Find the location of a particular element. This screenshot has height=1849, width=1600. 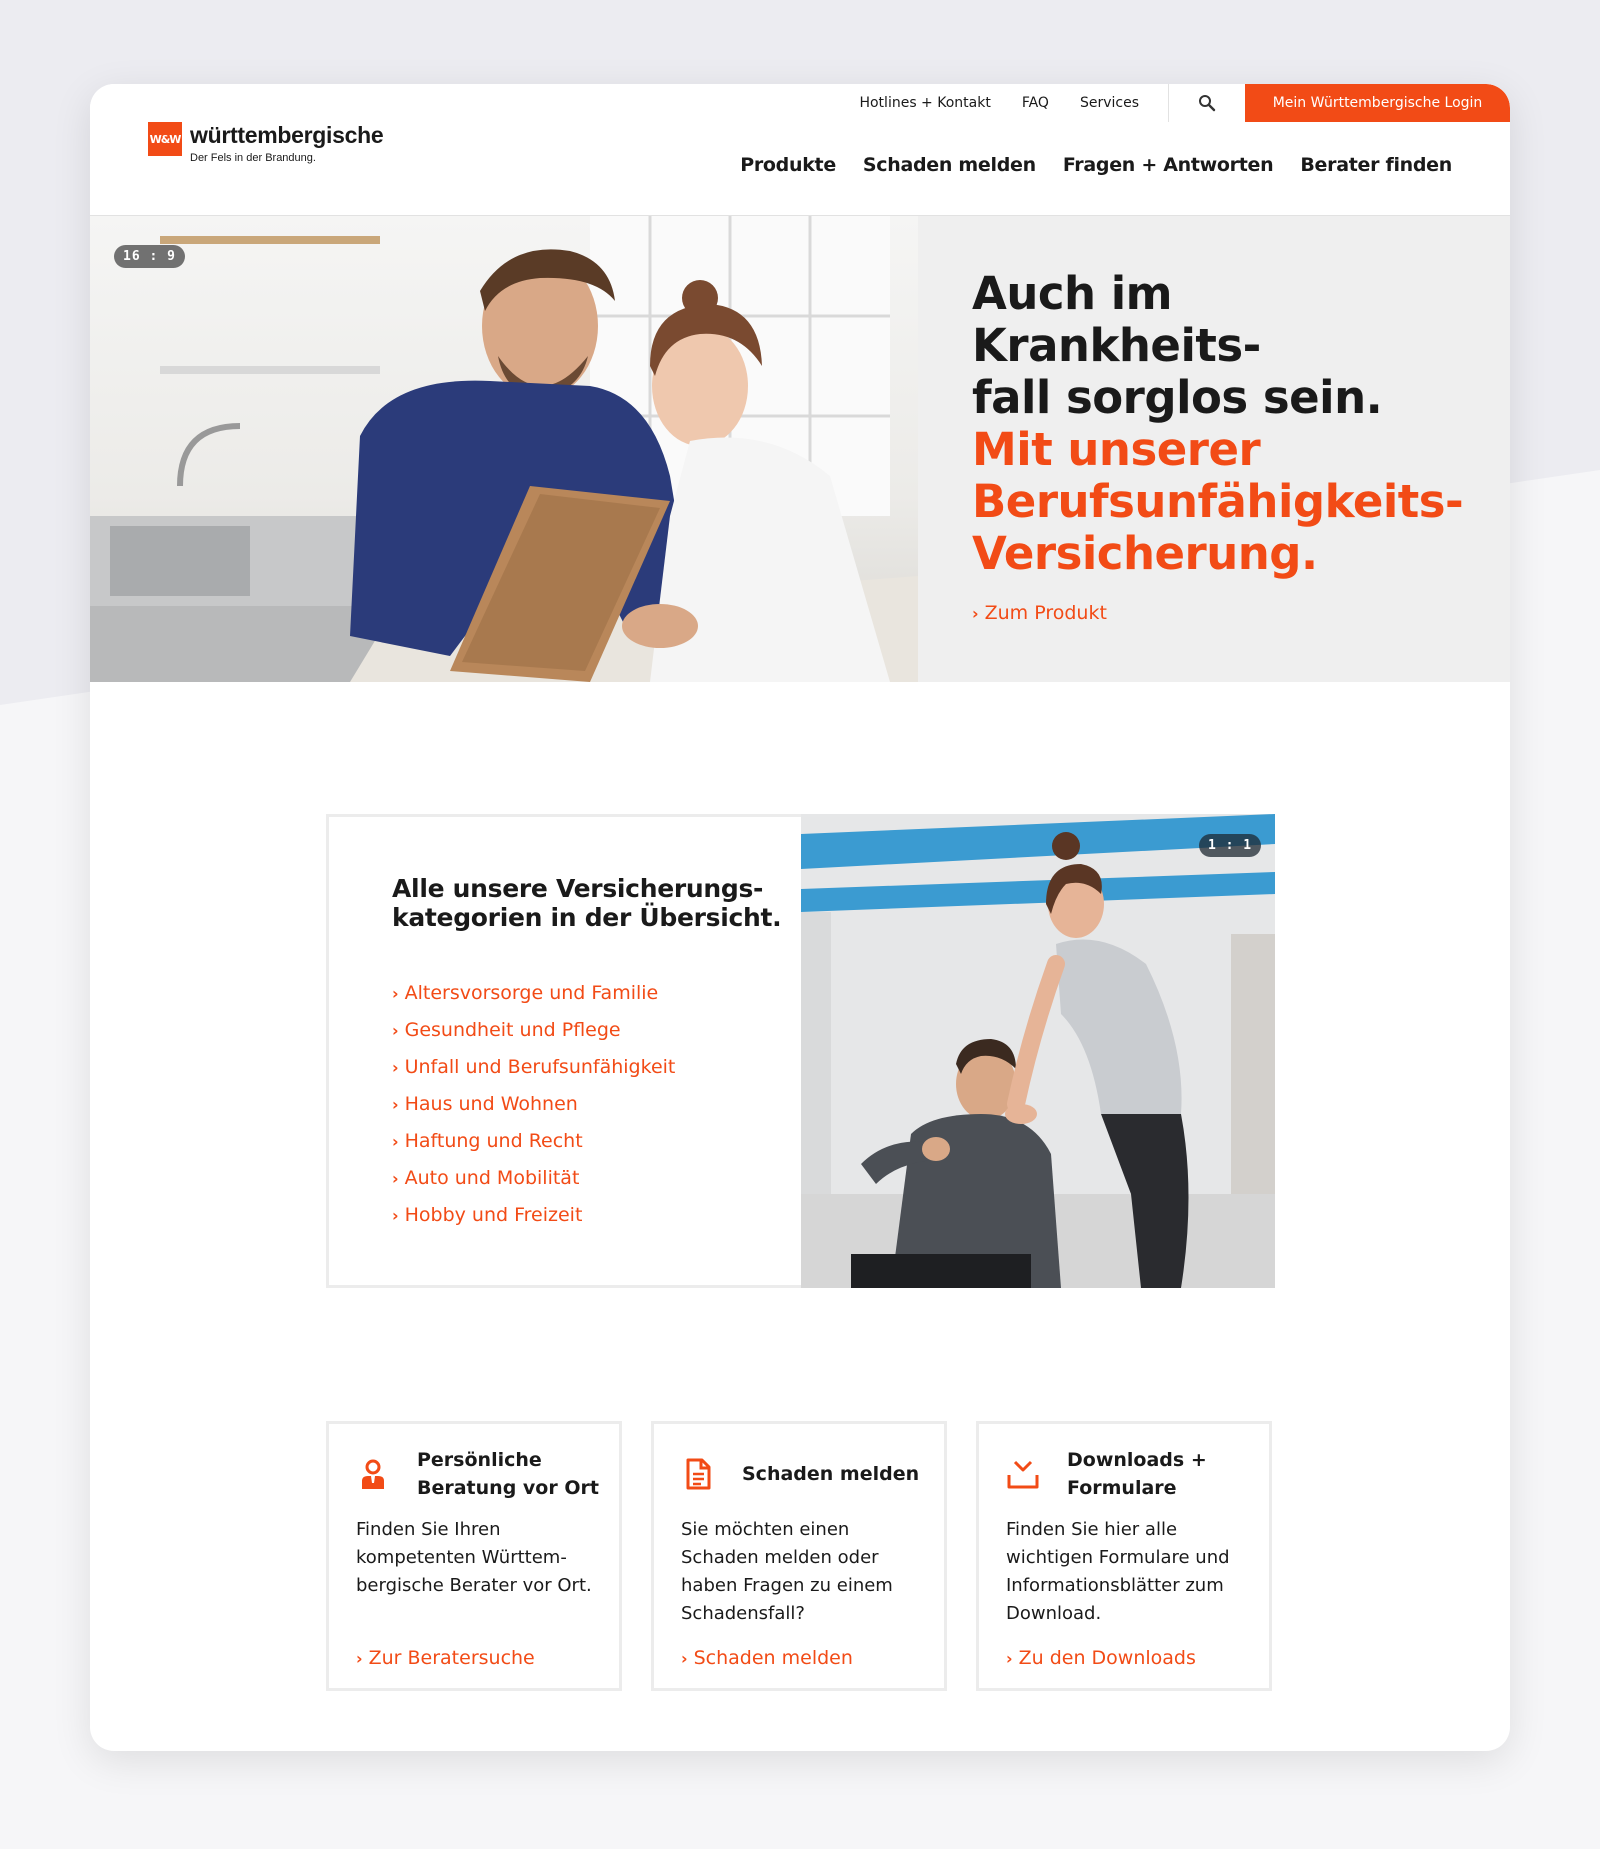

meta-link-hotlines: Hotlines + Kontakt is located at coordinates (924, 103).